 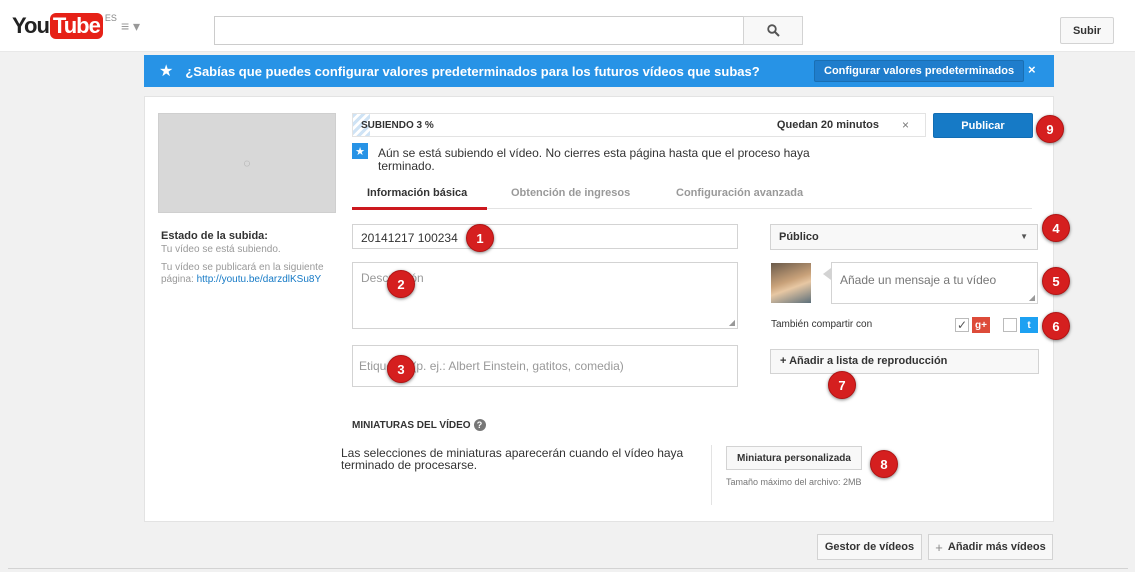 I want to click on add-more-label: Añadir más vídeos, so click(x=996, y=547).